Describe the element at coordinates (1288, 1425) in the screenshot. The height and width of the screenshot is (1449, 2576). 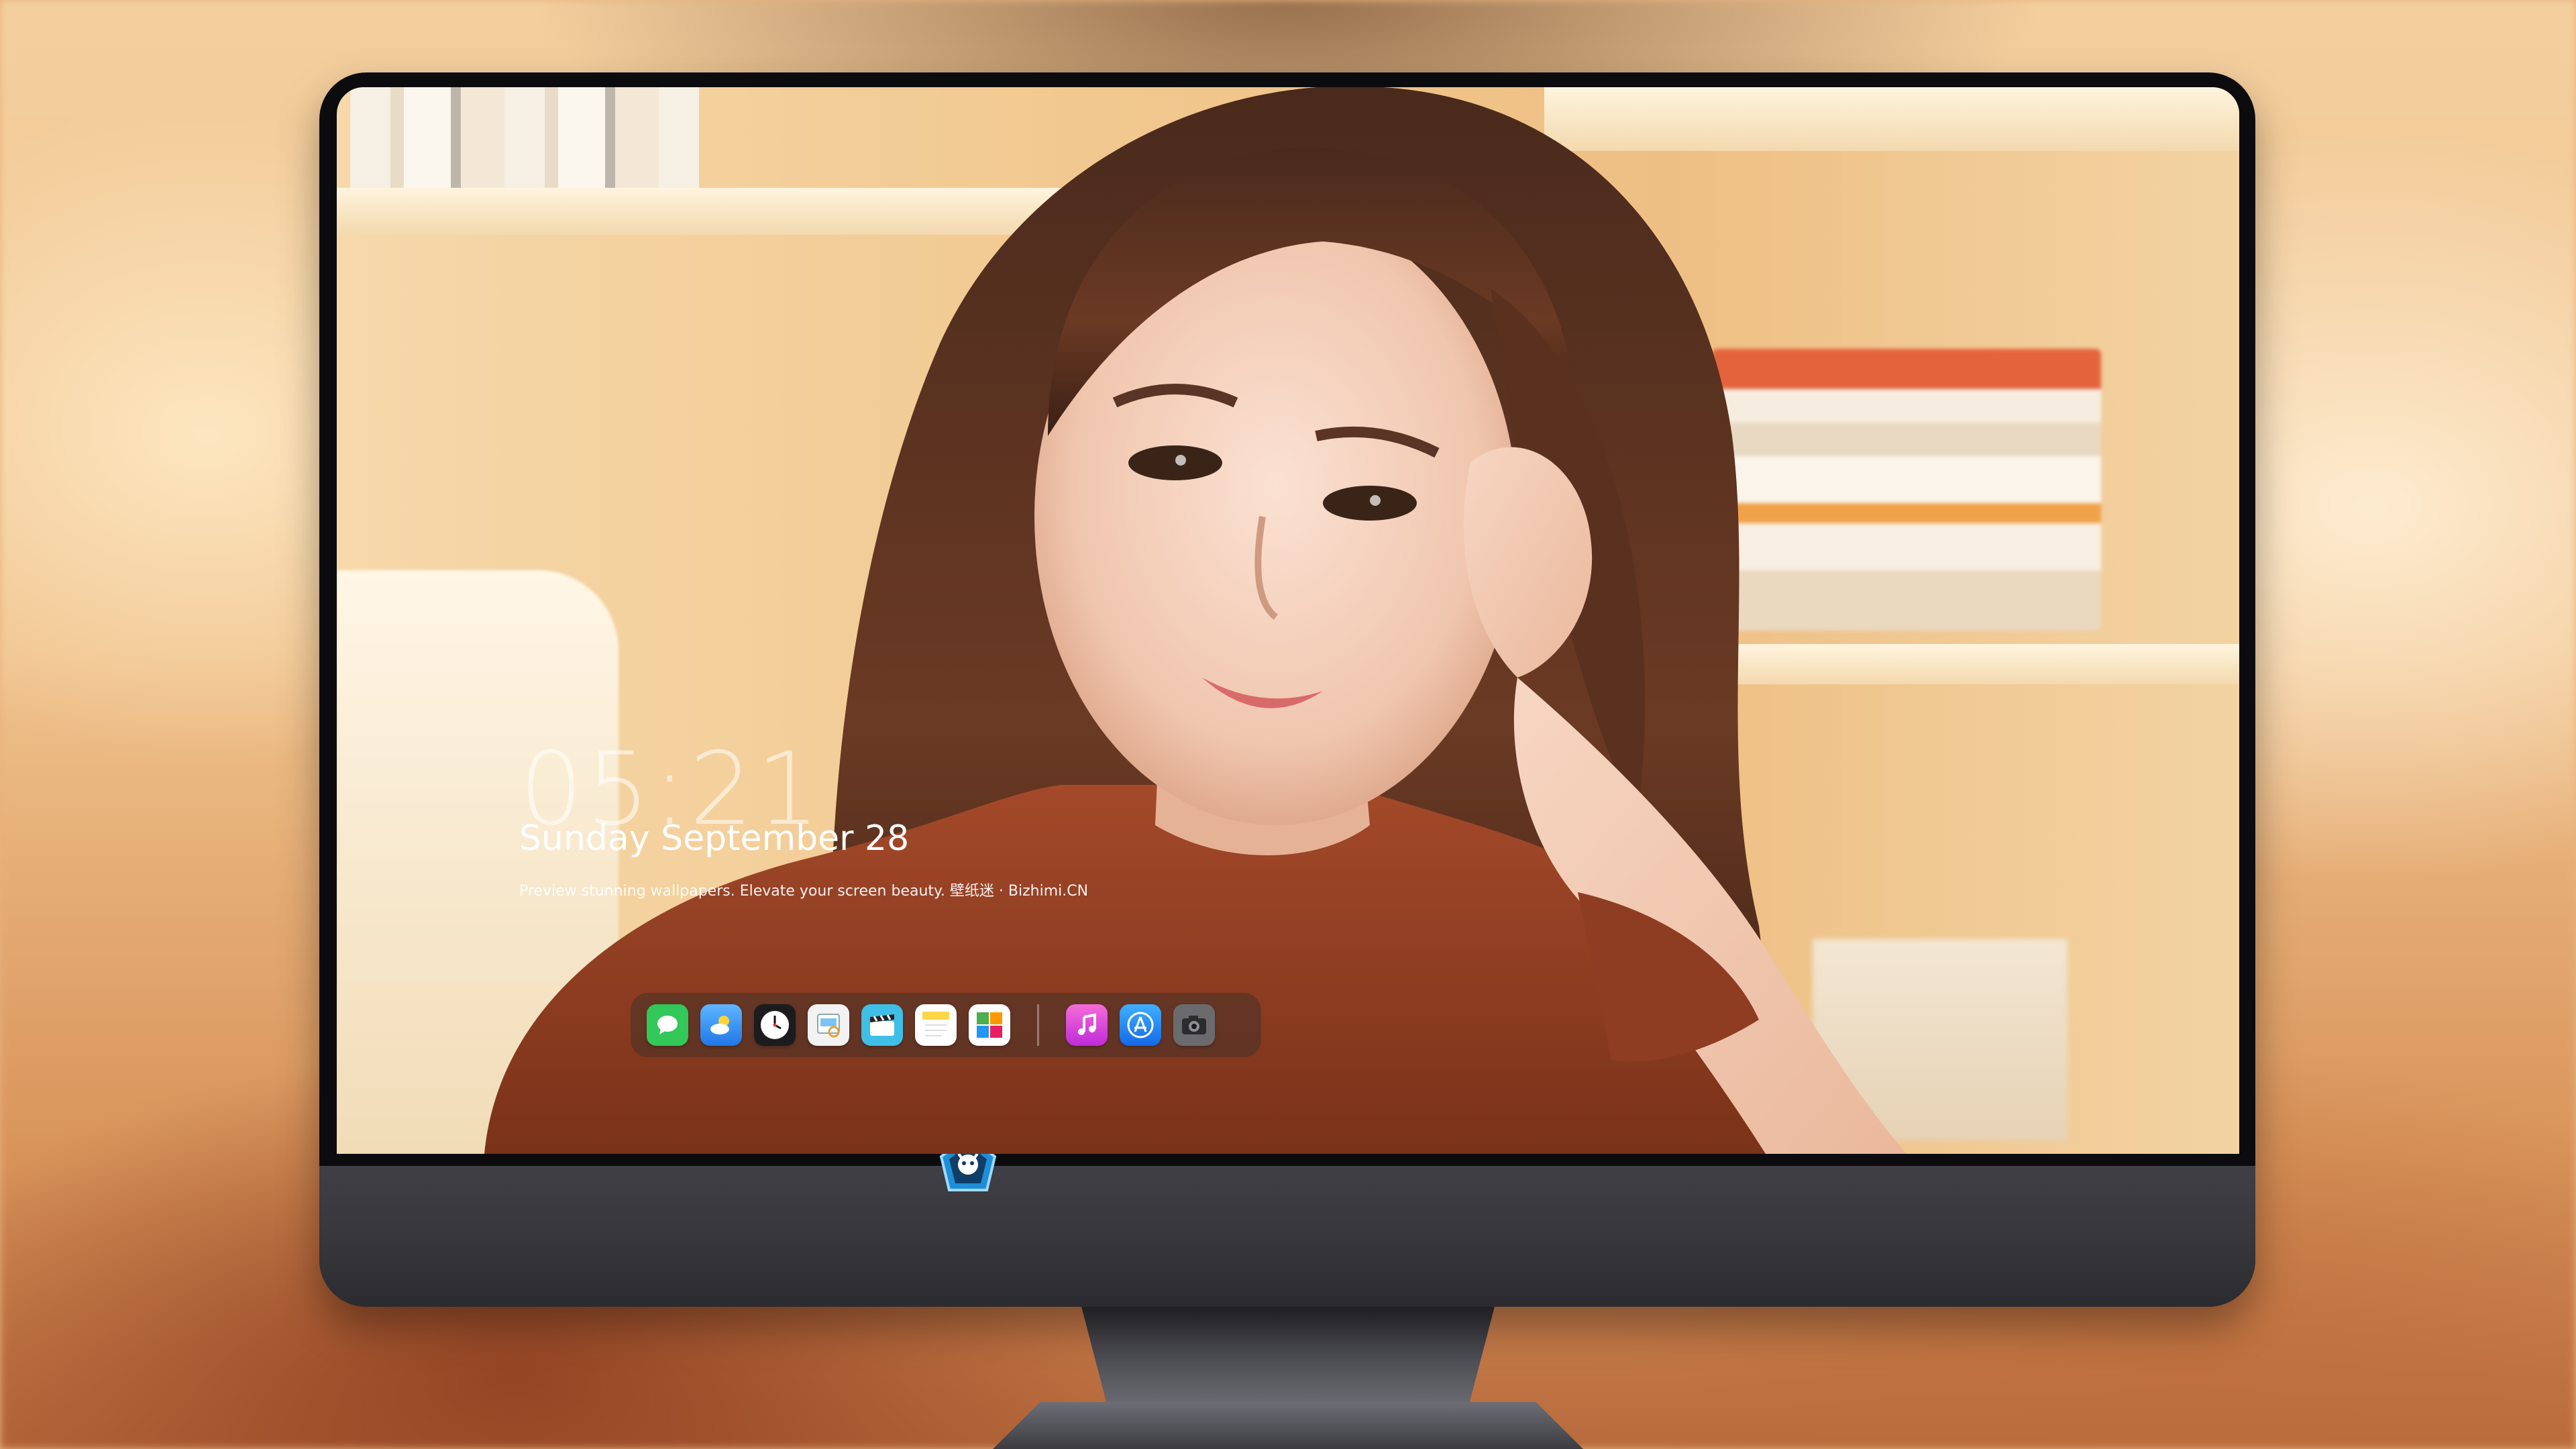
I see `monitor-stand-base` at that location.